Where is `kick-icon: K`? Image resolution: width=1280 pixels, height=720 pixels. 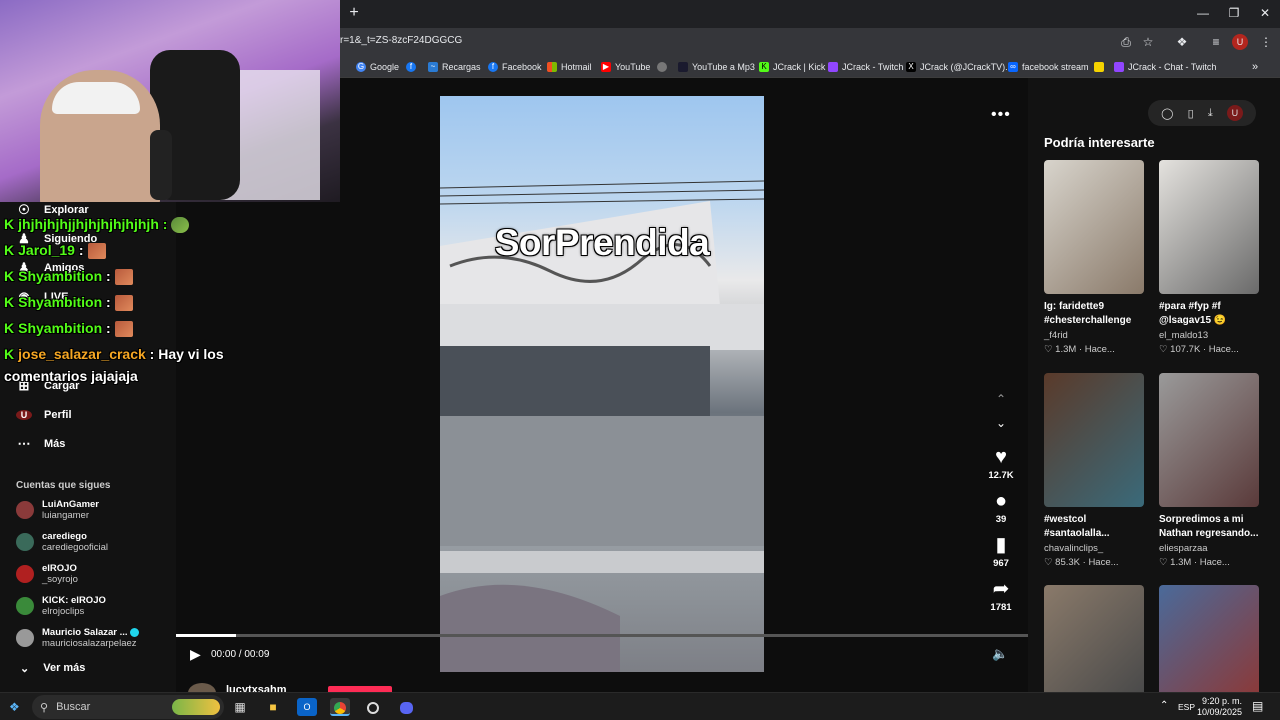 kick-icon: K is located at coordinates (764, 67).